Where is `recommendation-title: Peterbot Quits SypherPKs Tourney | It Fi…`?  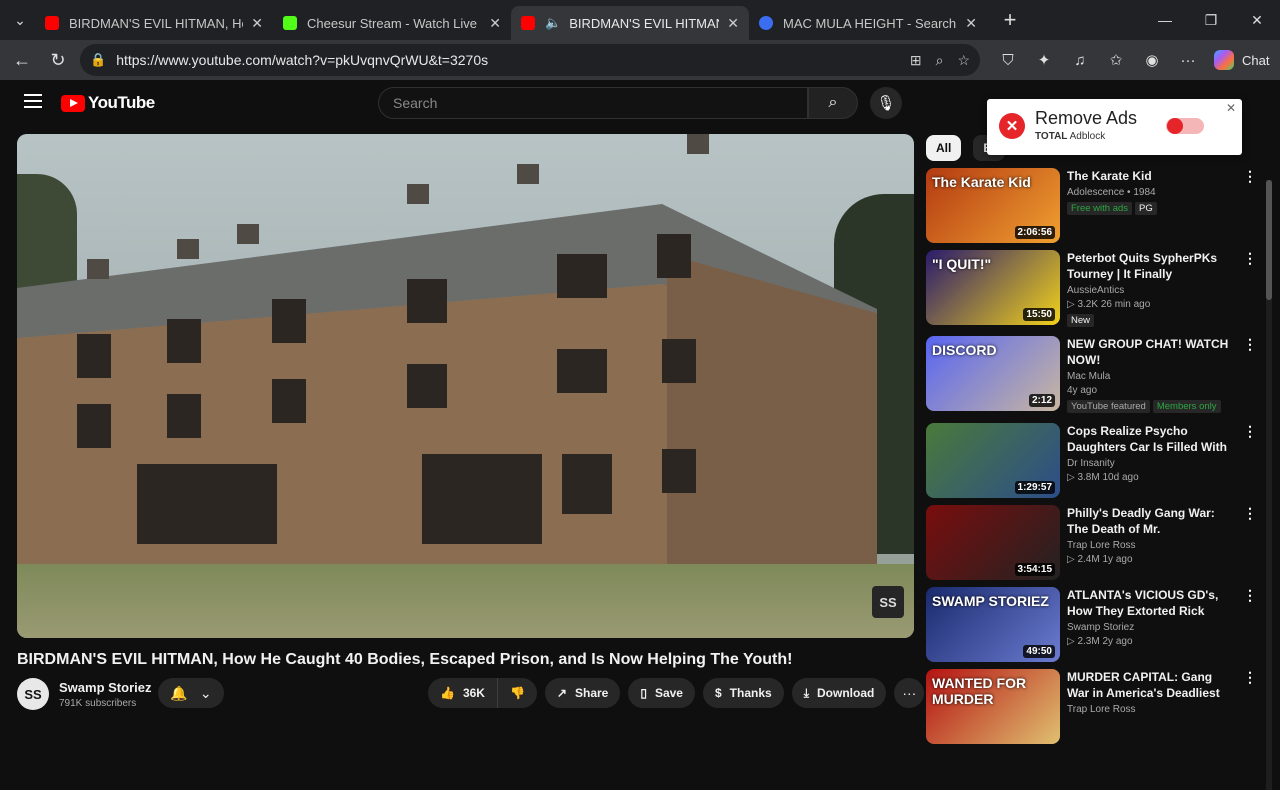
recommendation-title: Peterbot Quits SypherPKs Tourney | It Fi… is located at coordinates (1152, 266).